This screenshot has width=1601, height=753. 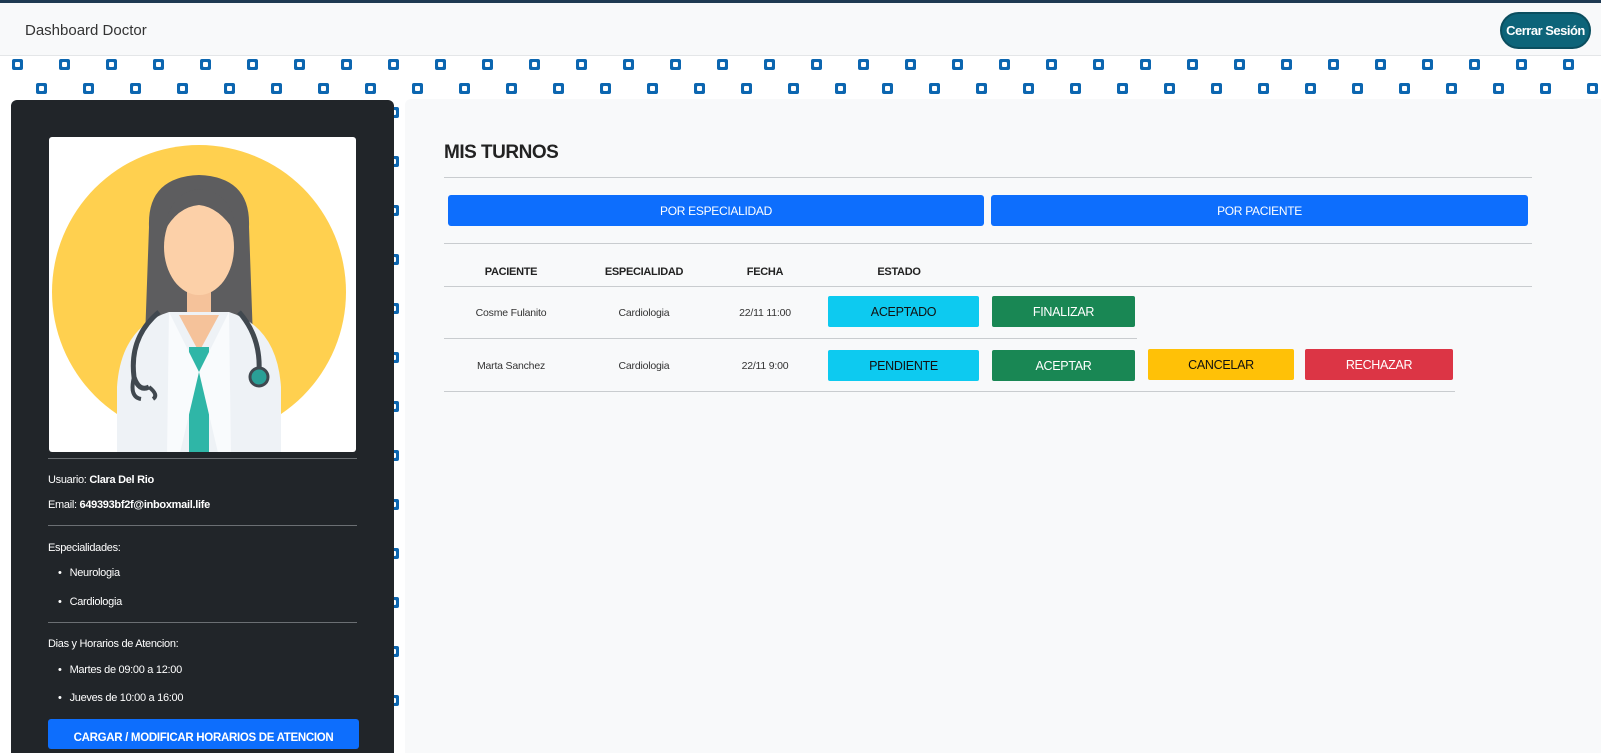 I want to click on cell-especialidad: Cardiologia, so click(x=644, y=313).